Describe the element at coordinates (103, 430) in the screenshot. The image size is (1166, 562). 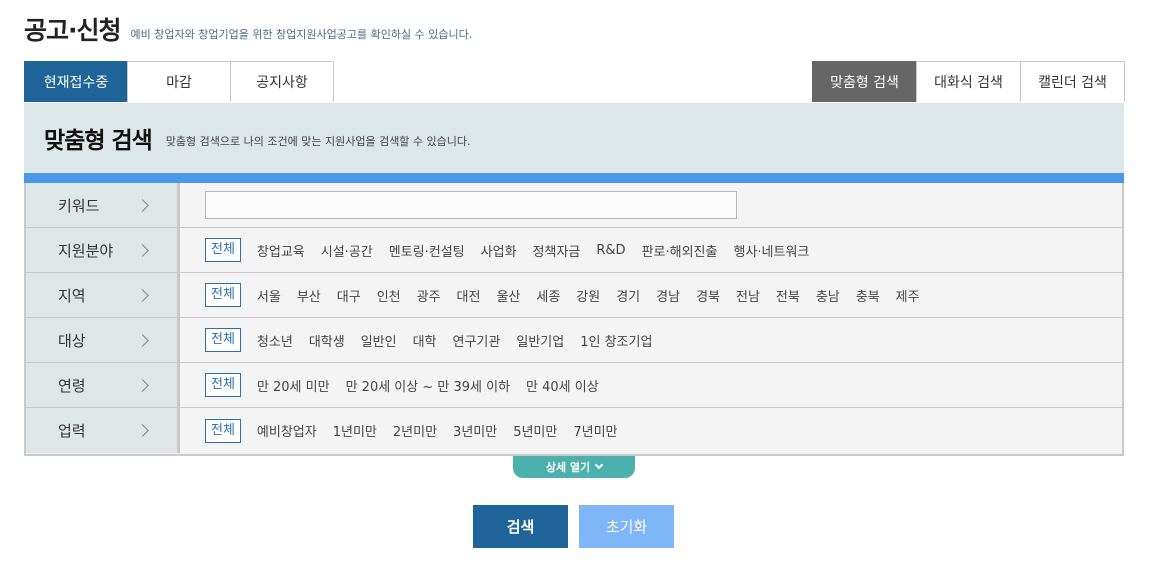
I see `filter-label: 업력` at that location.